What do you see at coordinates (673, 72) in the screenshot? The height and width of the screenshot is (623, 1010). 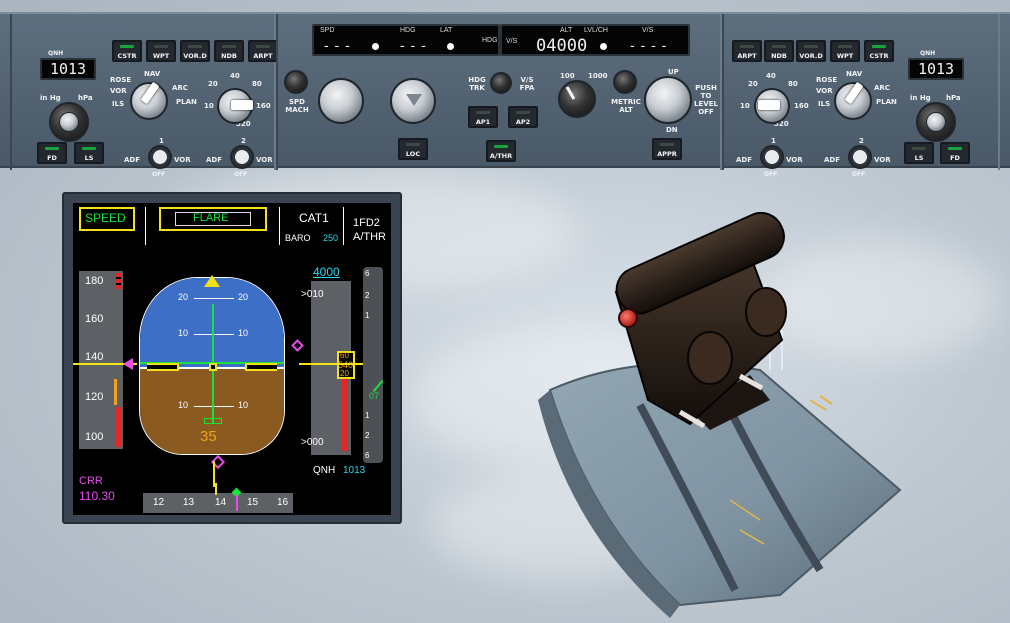 I see `vs-up-label: UP` at bounding box center [673, 72].